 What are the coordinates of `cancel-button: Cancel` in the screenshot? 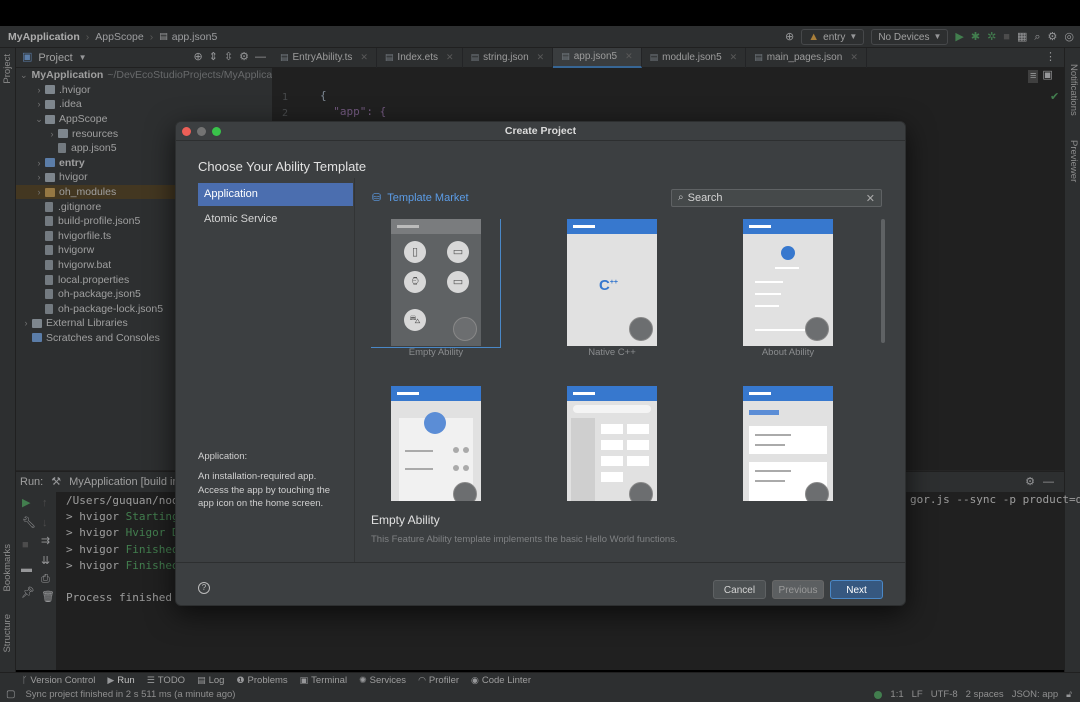 It's located at (739, 589).